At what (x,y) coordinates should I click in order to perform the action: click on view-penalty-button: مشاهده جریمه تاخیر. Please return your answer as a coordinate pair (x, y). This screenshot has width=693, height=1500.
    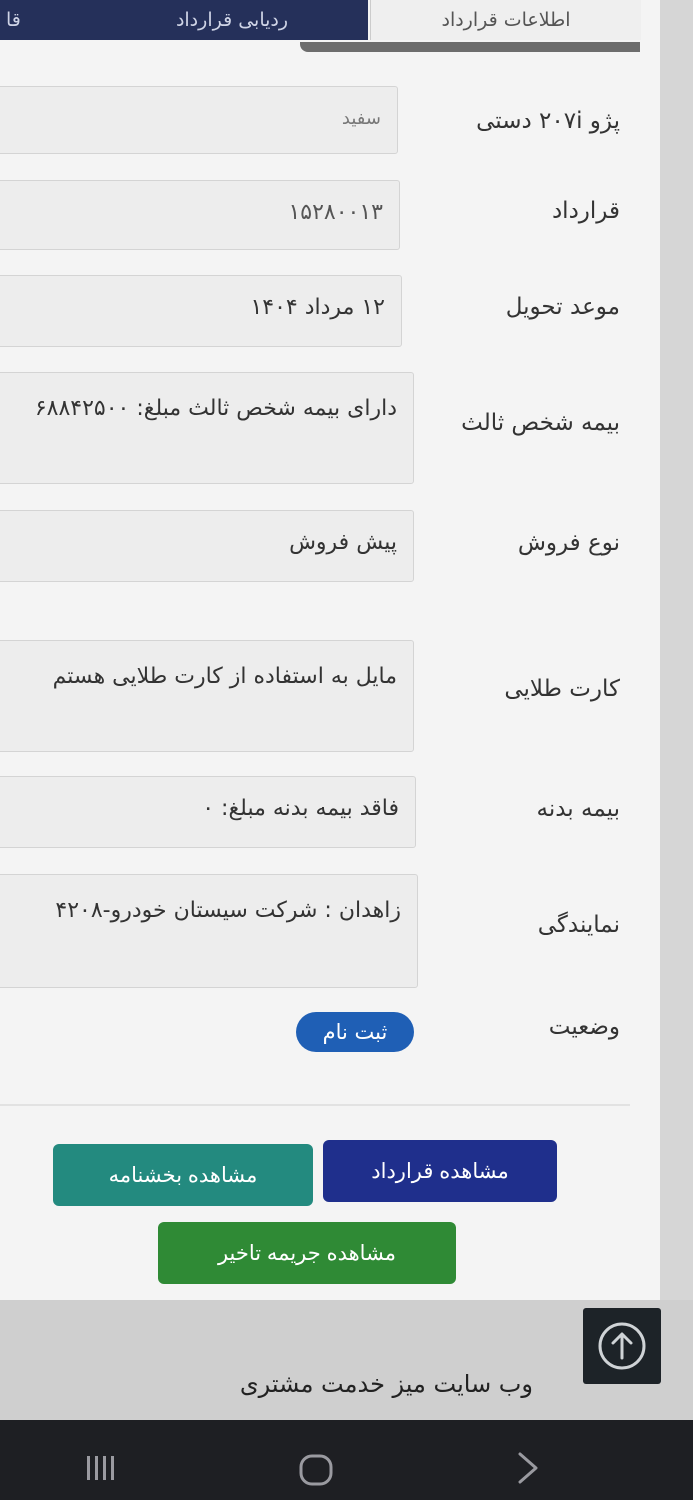
    Looking at the image, I should click on (307, 1253).